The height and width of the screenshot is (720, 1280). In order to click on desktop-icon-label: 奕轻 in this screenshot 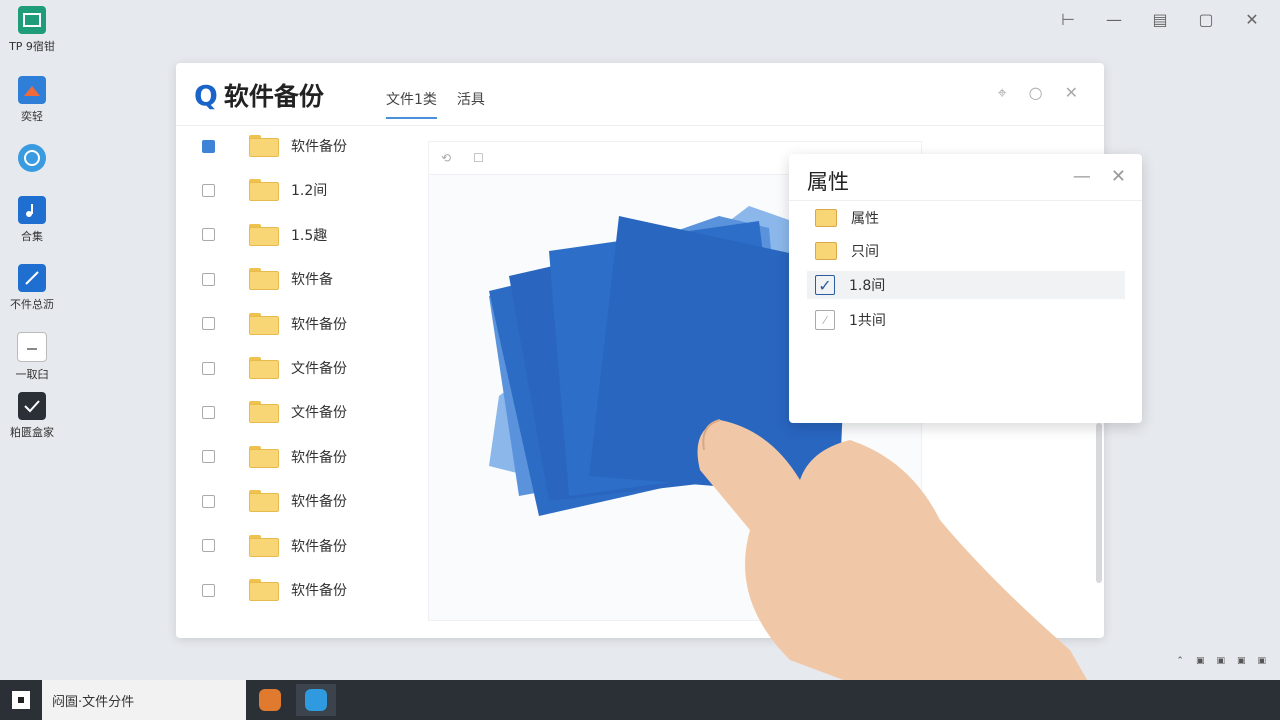, I will do `click(32, 116)`.